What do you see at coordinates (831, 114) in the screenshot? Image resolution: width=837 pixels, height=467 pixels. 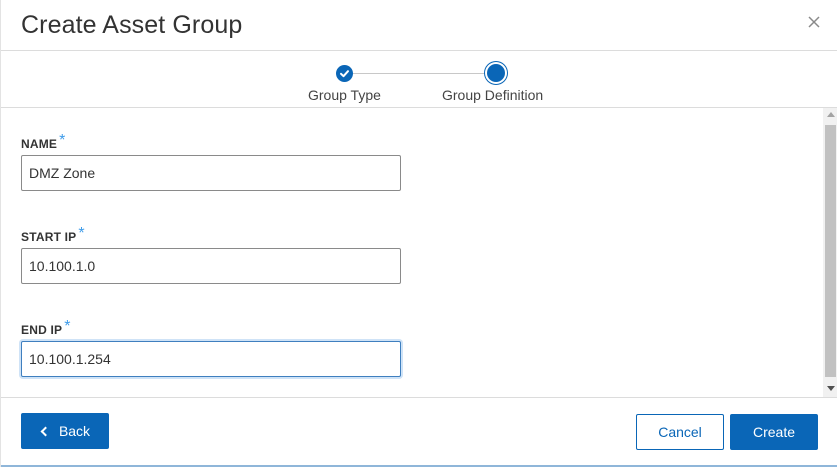 I see `scroll-up-arrow-icon` at bounding box center [831, 114].